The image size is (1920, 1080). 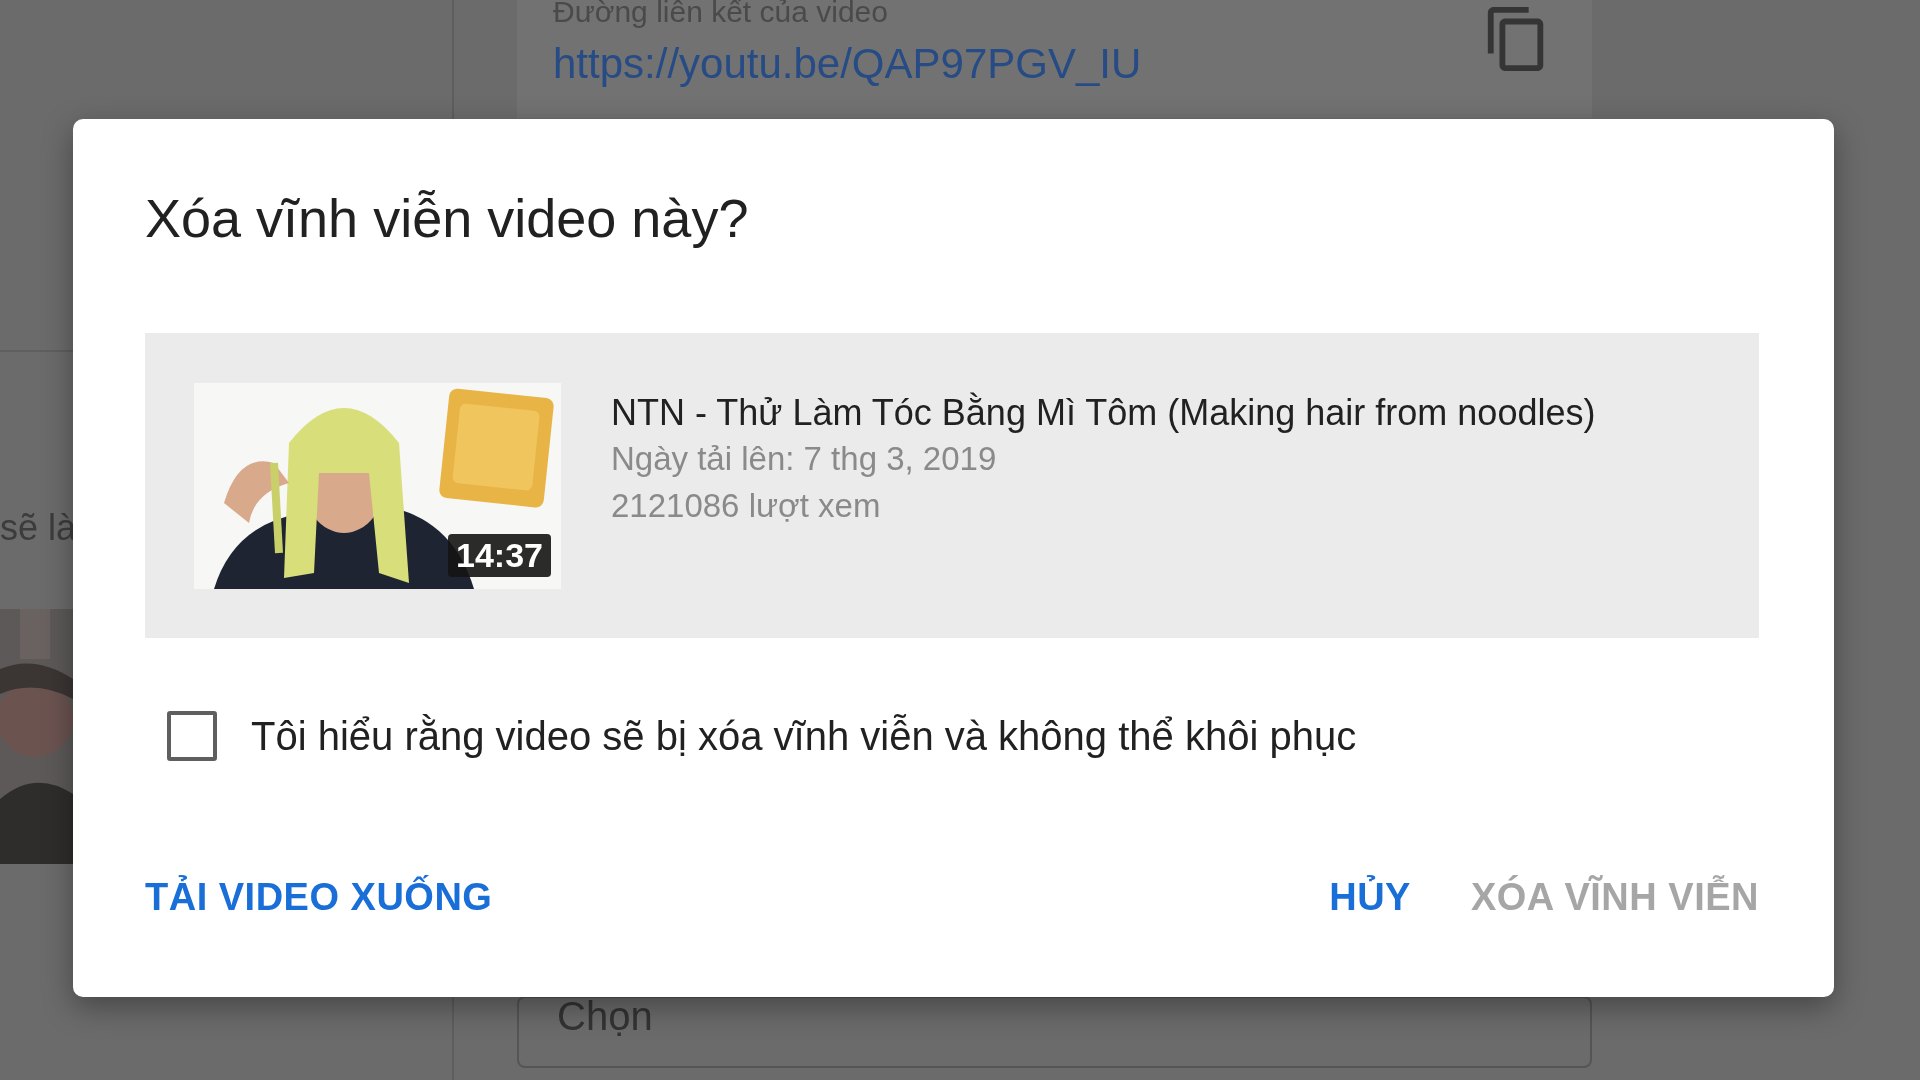 I want to click on upload-date: Ngày tải lên: 7 thg 3, 2019, so click(x=804, y=459).